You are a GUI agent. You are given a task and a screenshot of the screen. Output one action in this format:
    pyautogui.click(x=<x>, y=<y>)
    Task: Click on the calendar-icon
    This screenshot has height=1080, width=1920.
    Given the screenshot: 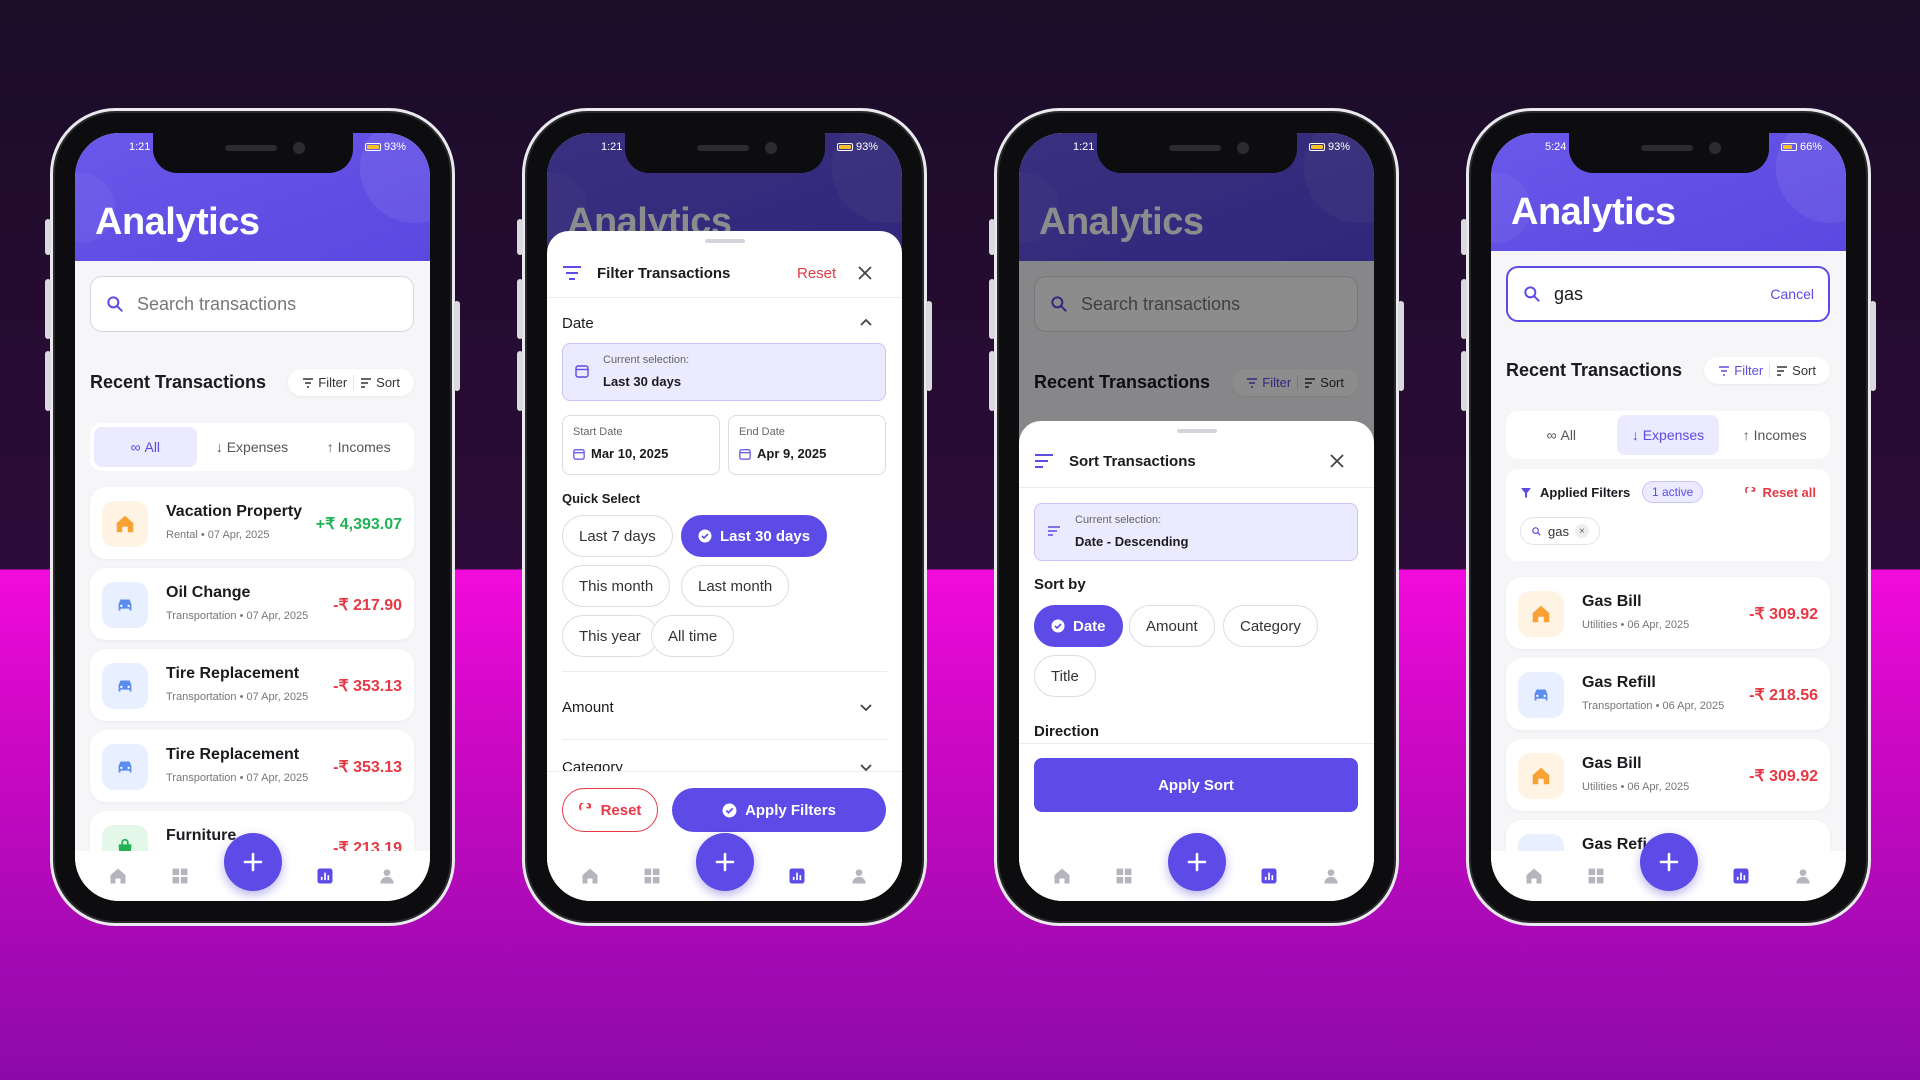 What is the action you would take?
    pyautogui.click(x=582, y=371)
    